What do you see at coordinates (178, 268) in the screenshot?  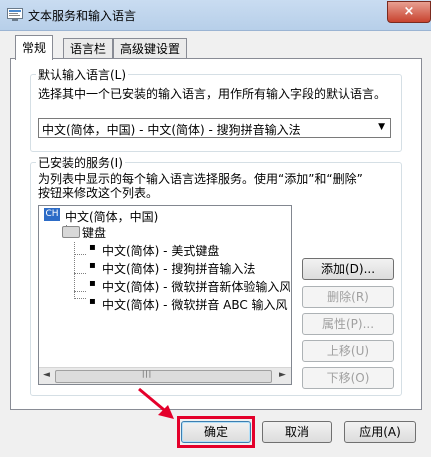 I see `tree-service-item: 中文(简体) - 搜狗拼音输入法` at bounding box center [178, 268].